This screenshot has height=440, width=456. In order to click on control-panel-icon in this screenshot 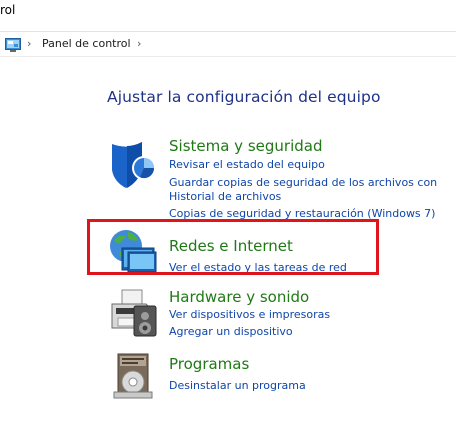, I will do `click(13, 44)`.